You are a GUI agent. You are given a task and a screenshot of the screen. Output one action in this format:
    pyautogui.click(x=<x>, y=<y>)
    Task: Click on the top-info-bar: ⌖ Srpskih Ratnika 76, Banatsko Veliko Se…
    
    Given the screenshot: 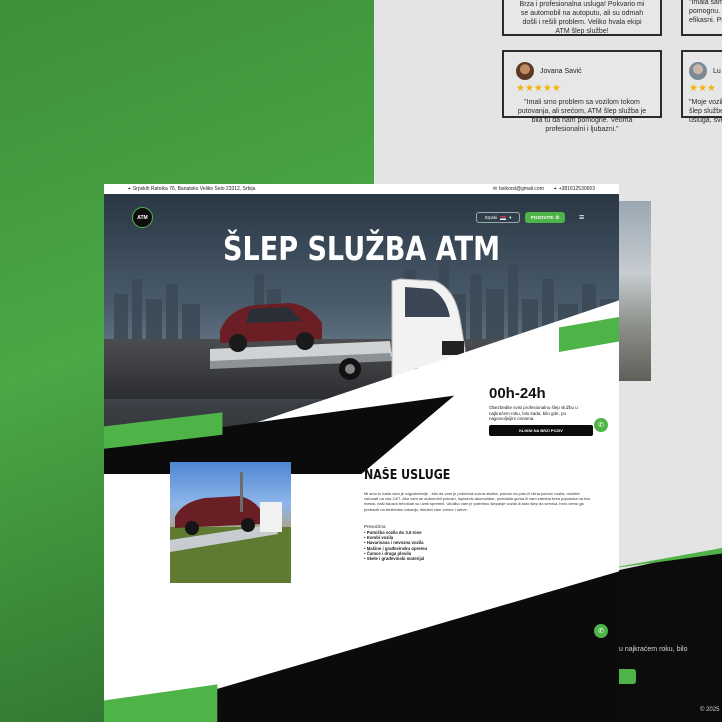 What is the action you would take?
    pyautogui.click(x=361, y=189)
    